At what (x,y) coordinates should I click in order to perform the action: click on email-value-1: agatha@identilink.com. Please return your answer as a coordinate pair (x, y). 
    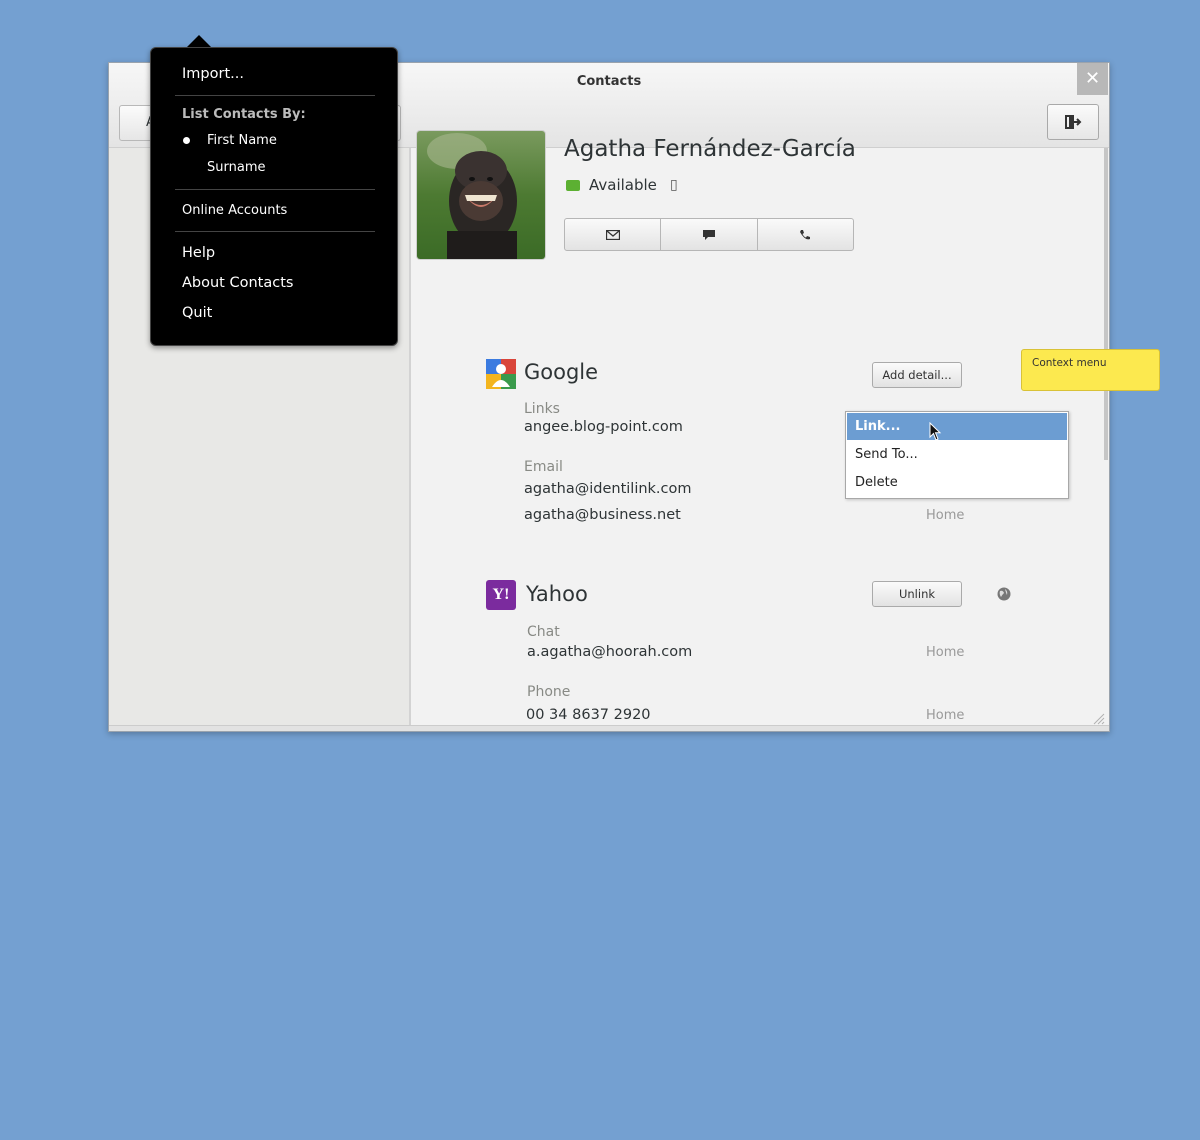
    Looking at the image, I should click on (608, 489).